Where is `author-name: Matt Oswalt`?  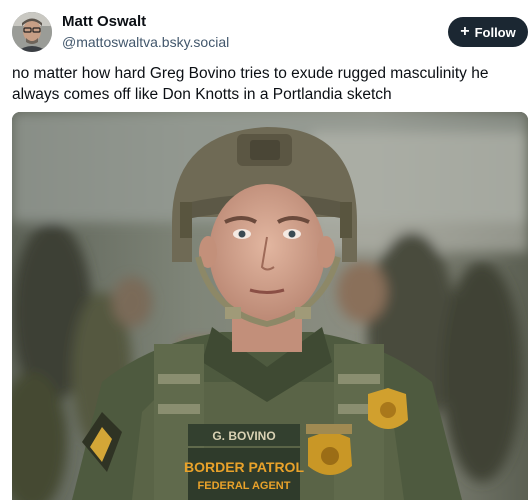 author-name: Matt Oswalt is located at coordinates (104, 21).